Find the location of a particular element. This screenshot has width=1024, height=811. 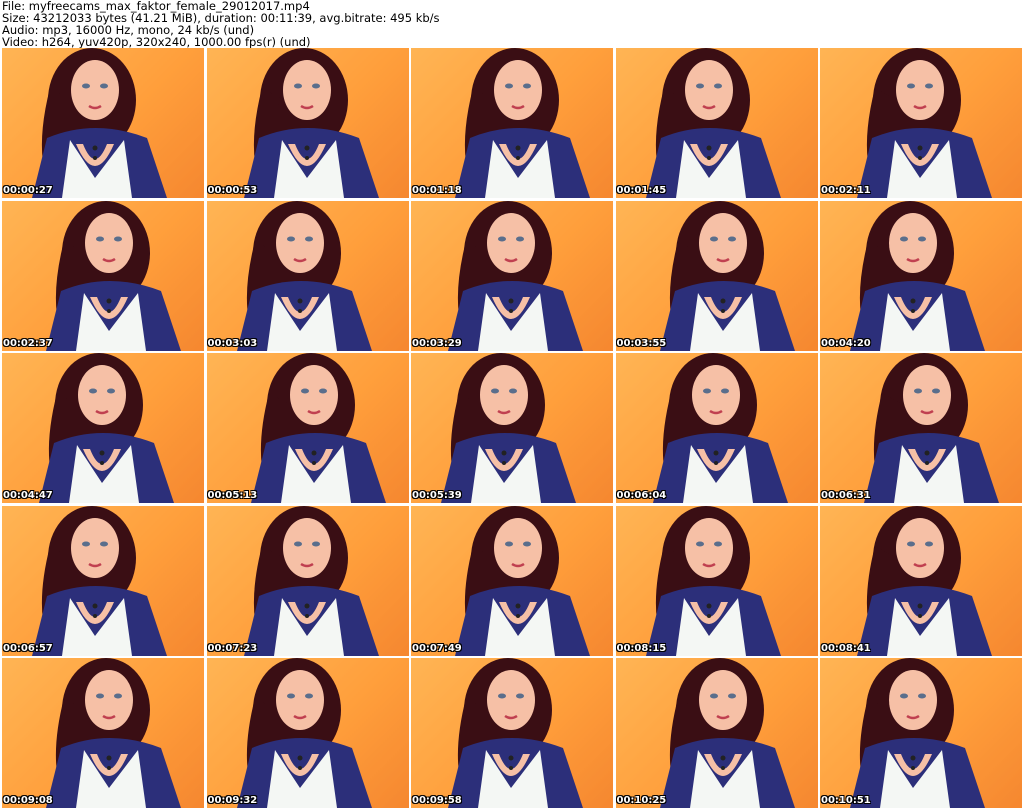

video-thumbnail: 00:07:49 is located at coordinates (512, 580).